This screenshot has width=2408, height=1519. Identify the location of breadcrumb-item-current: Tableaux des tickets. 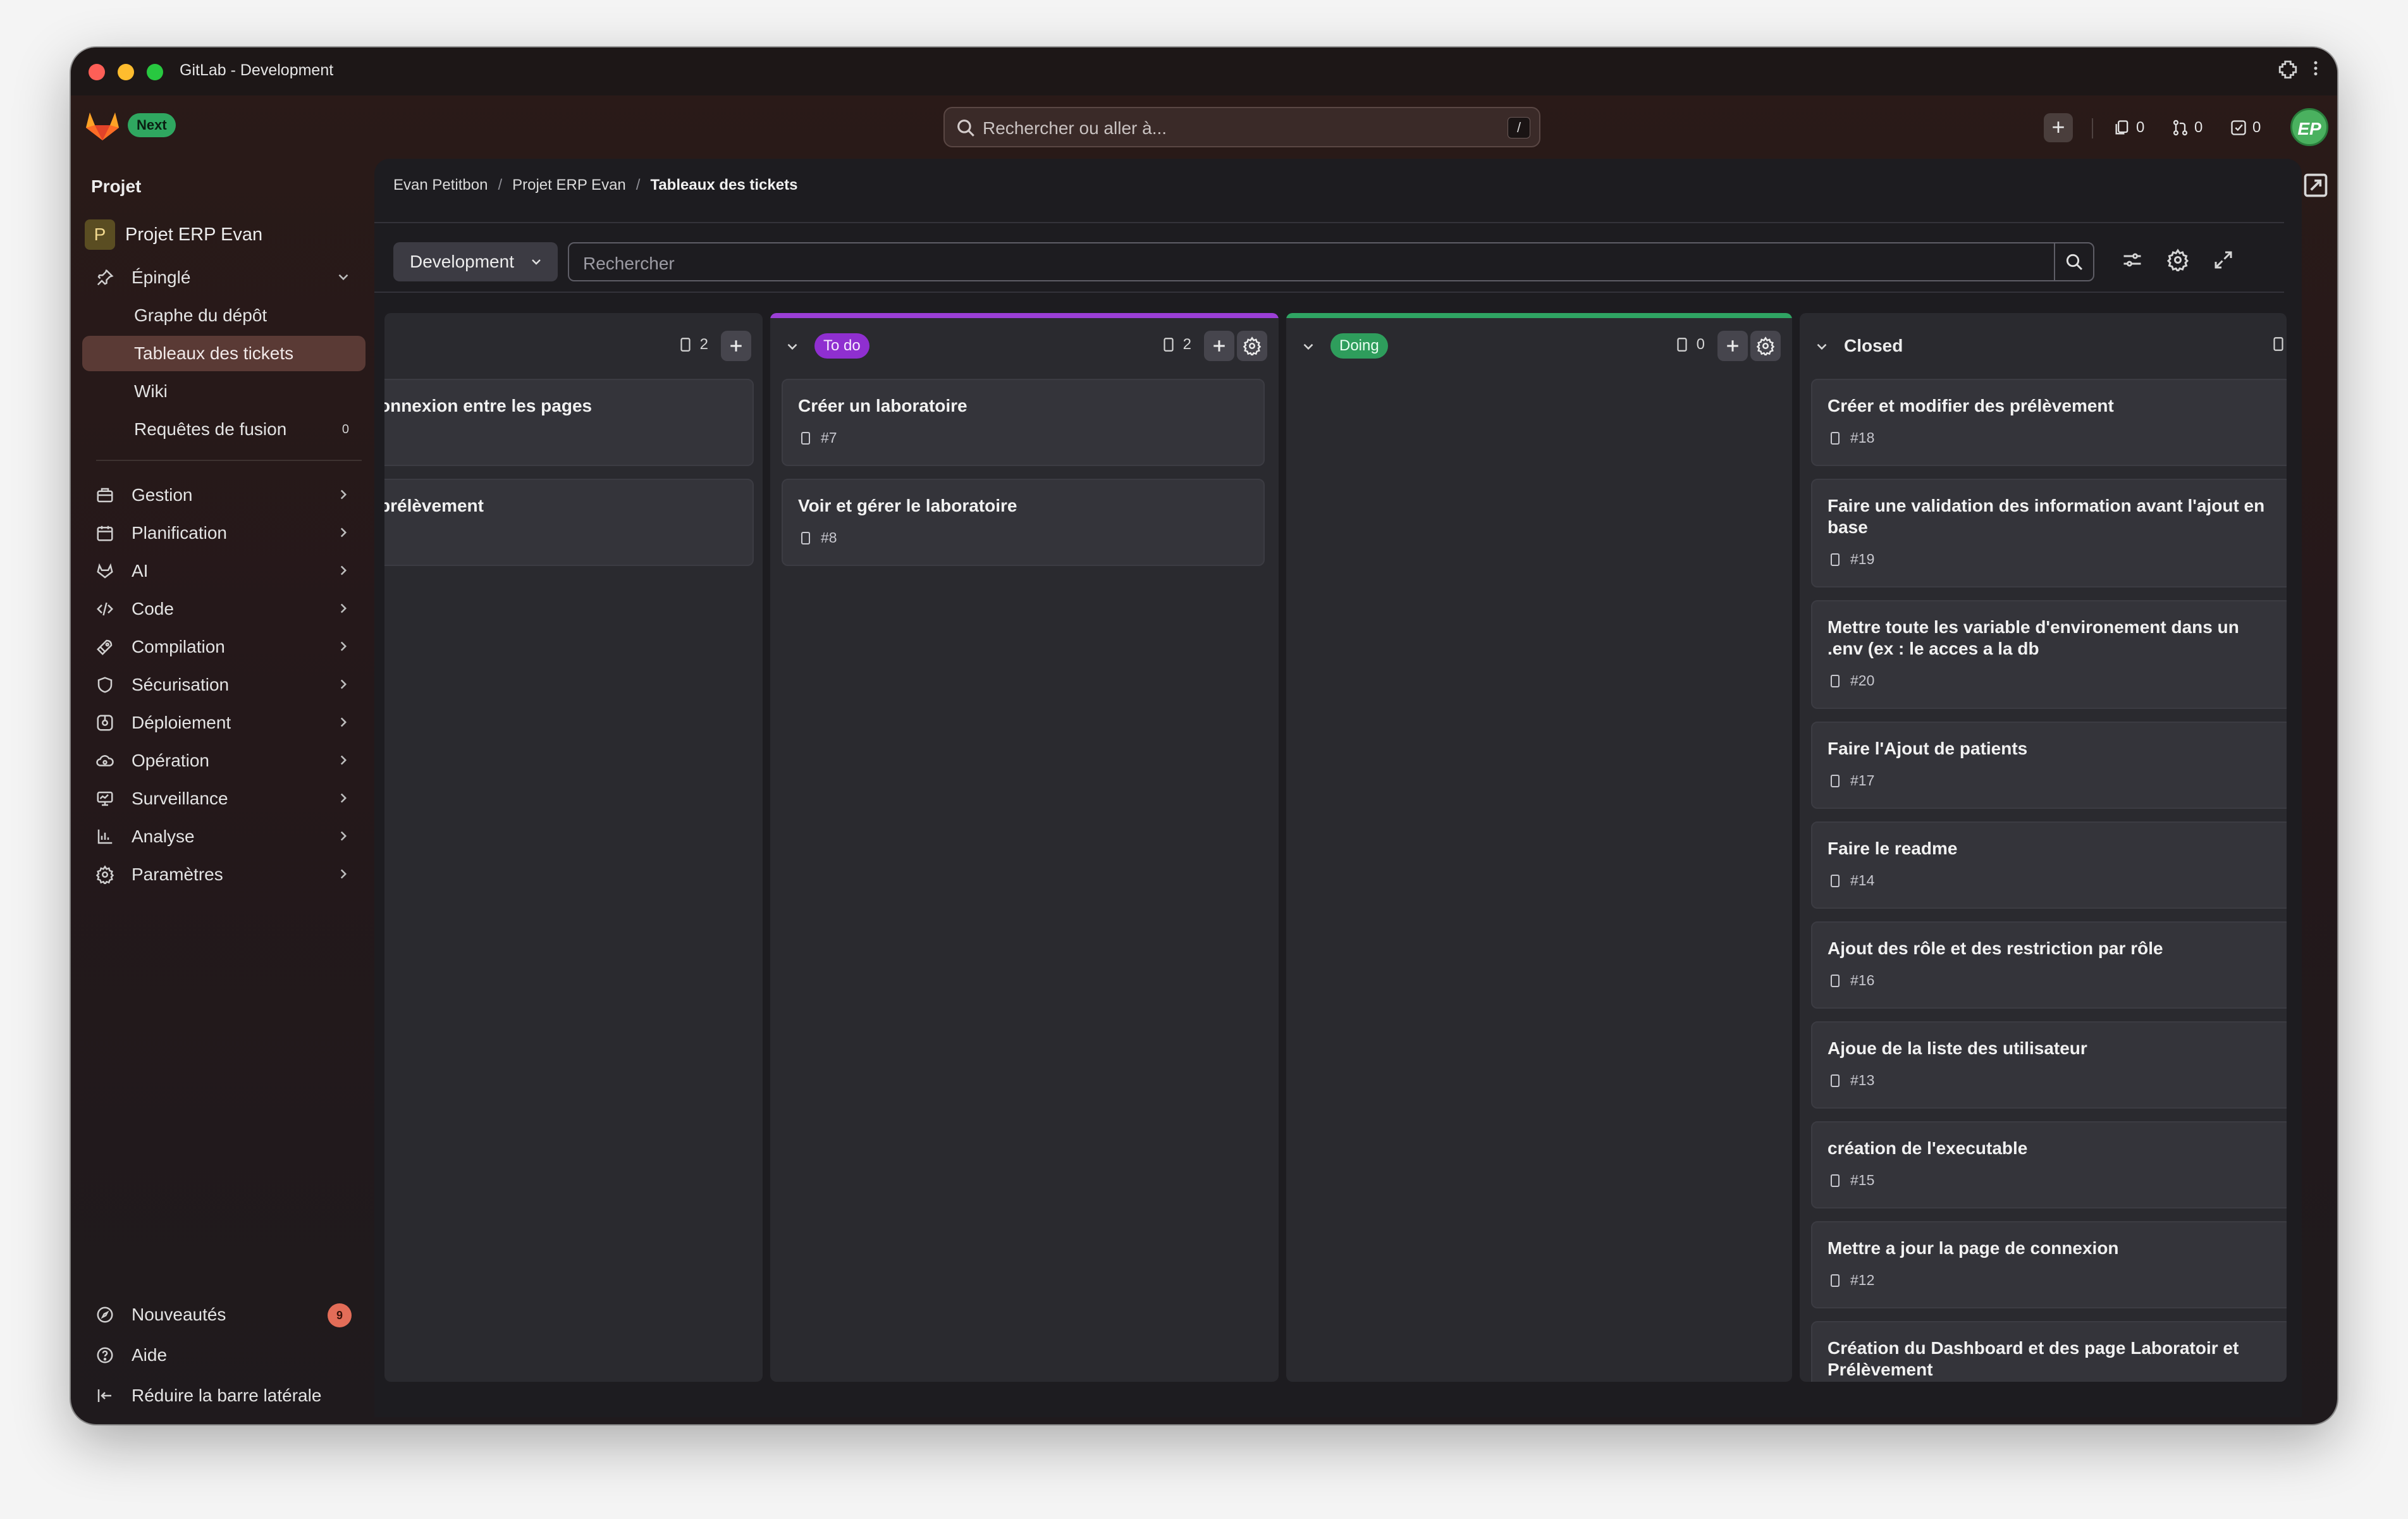
(723, 185).